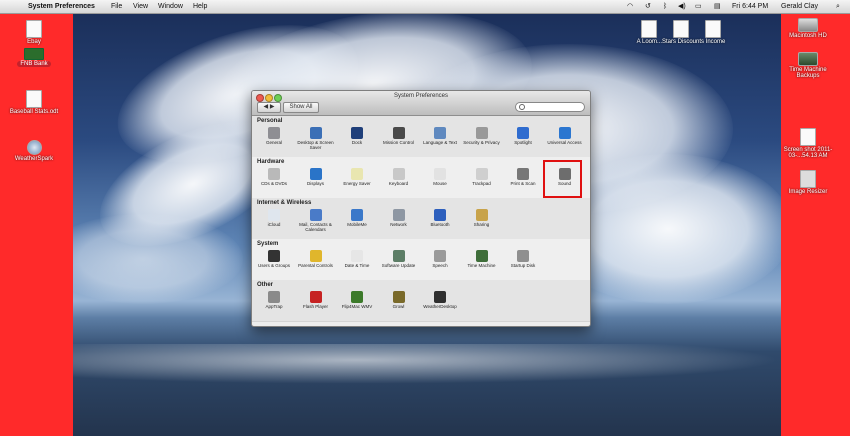 The width and height of the screenshot is (850, 436). I want to click on desktop-item-macintosh-hd: Macintosh HD, so click(808, 28).